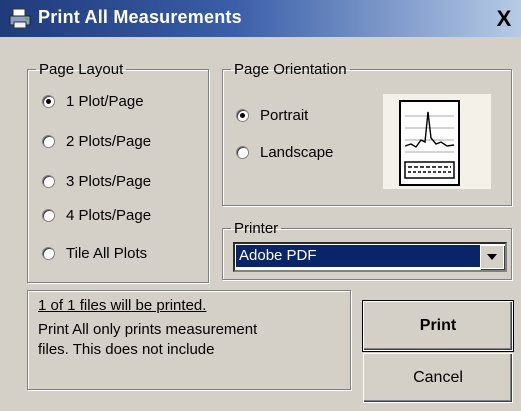 The width and height of the screenshot is (521, 411). I want to click on layout-option-label: 2 Plots/Page, so click(109, 141).